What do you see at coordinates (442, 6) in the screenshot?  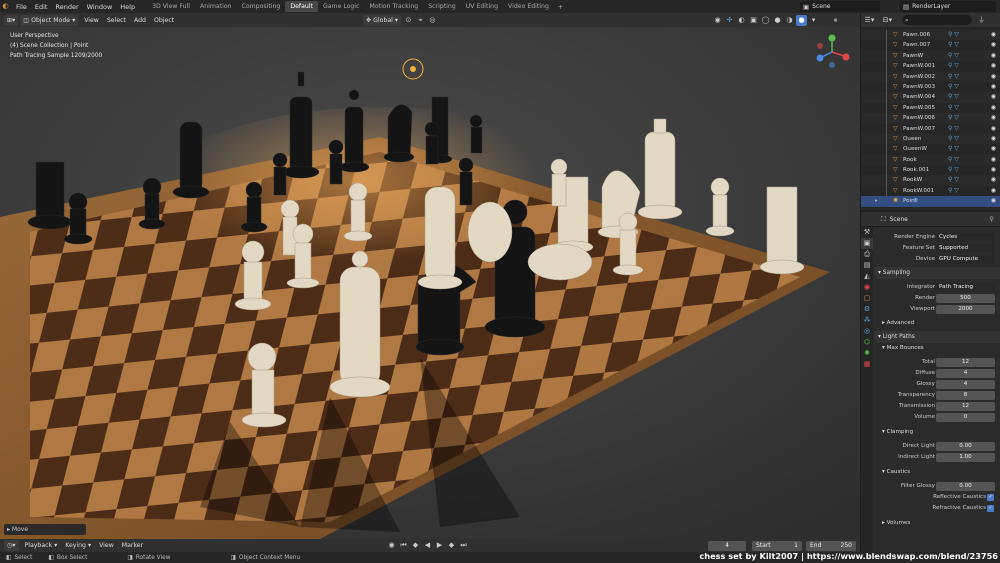 I see `tab-scripting: Scripting` at bounding box center [442, 6].